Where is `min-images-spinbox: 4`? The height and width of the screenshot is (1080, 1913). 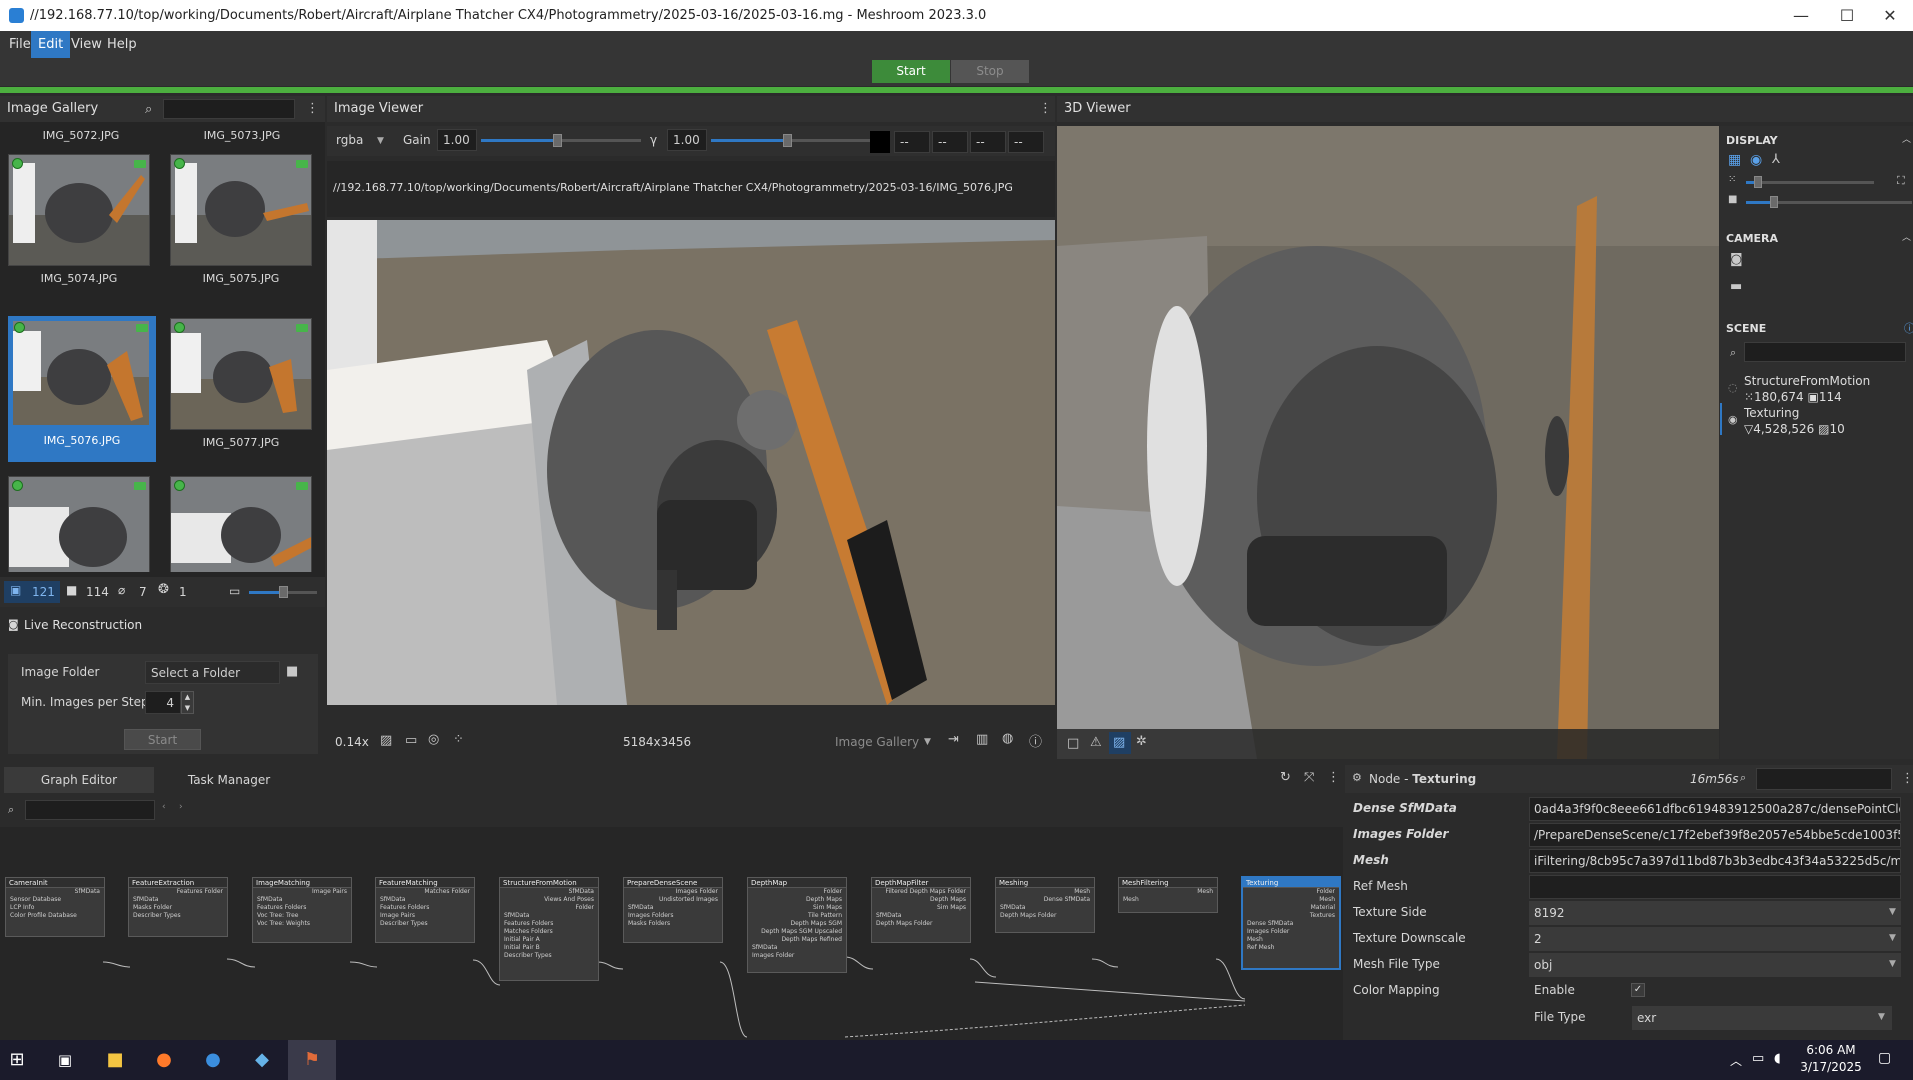 min-images-spinbox: 4 is located at coordinates (163, 702).